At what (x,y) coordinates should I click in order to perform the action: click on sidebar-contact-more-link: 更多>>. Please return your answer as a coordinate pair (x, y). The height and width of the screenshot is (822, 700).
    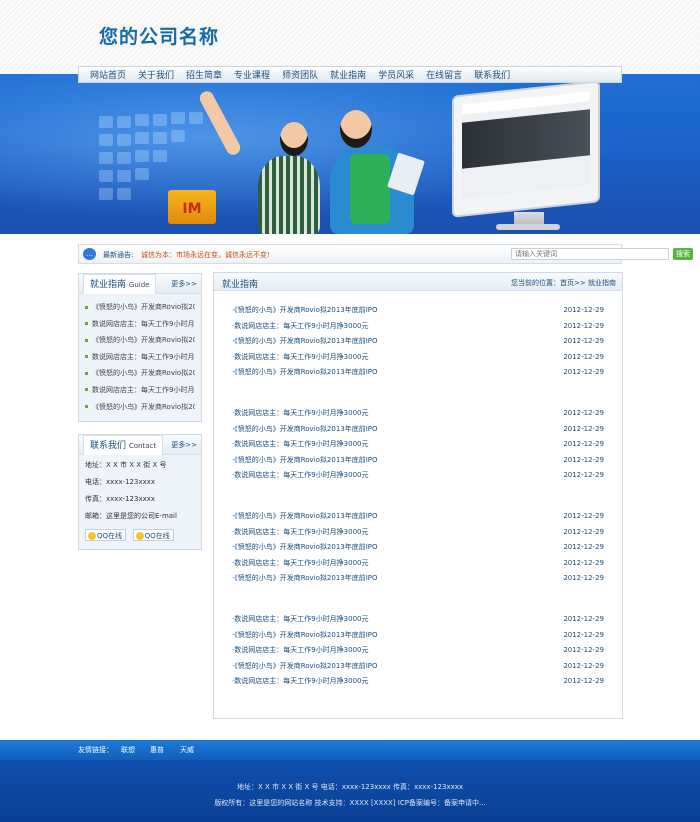
    Looking at the image, I should click on (184, 445).